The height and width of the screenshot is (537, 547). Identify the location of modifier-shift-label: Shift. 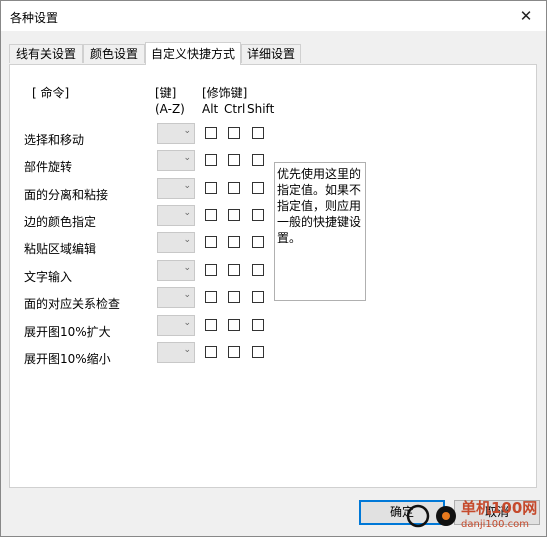
(261, 109).